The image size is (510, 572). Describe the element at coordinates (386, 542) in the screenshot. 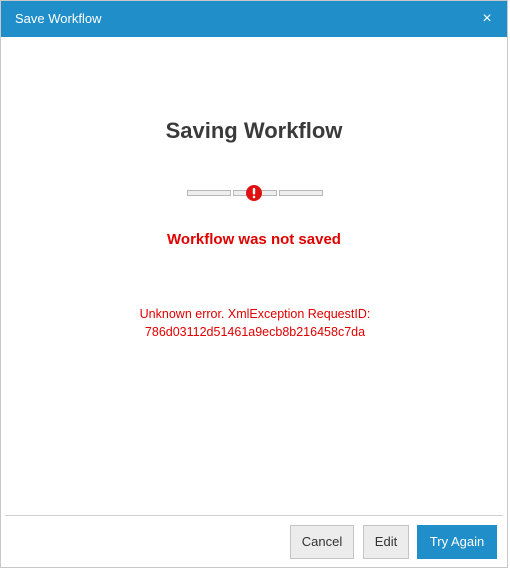

I see `edit-button: Edit` at that location.